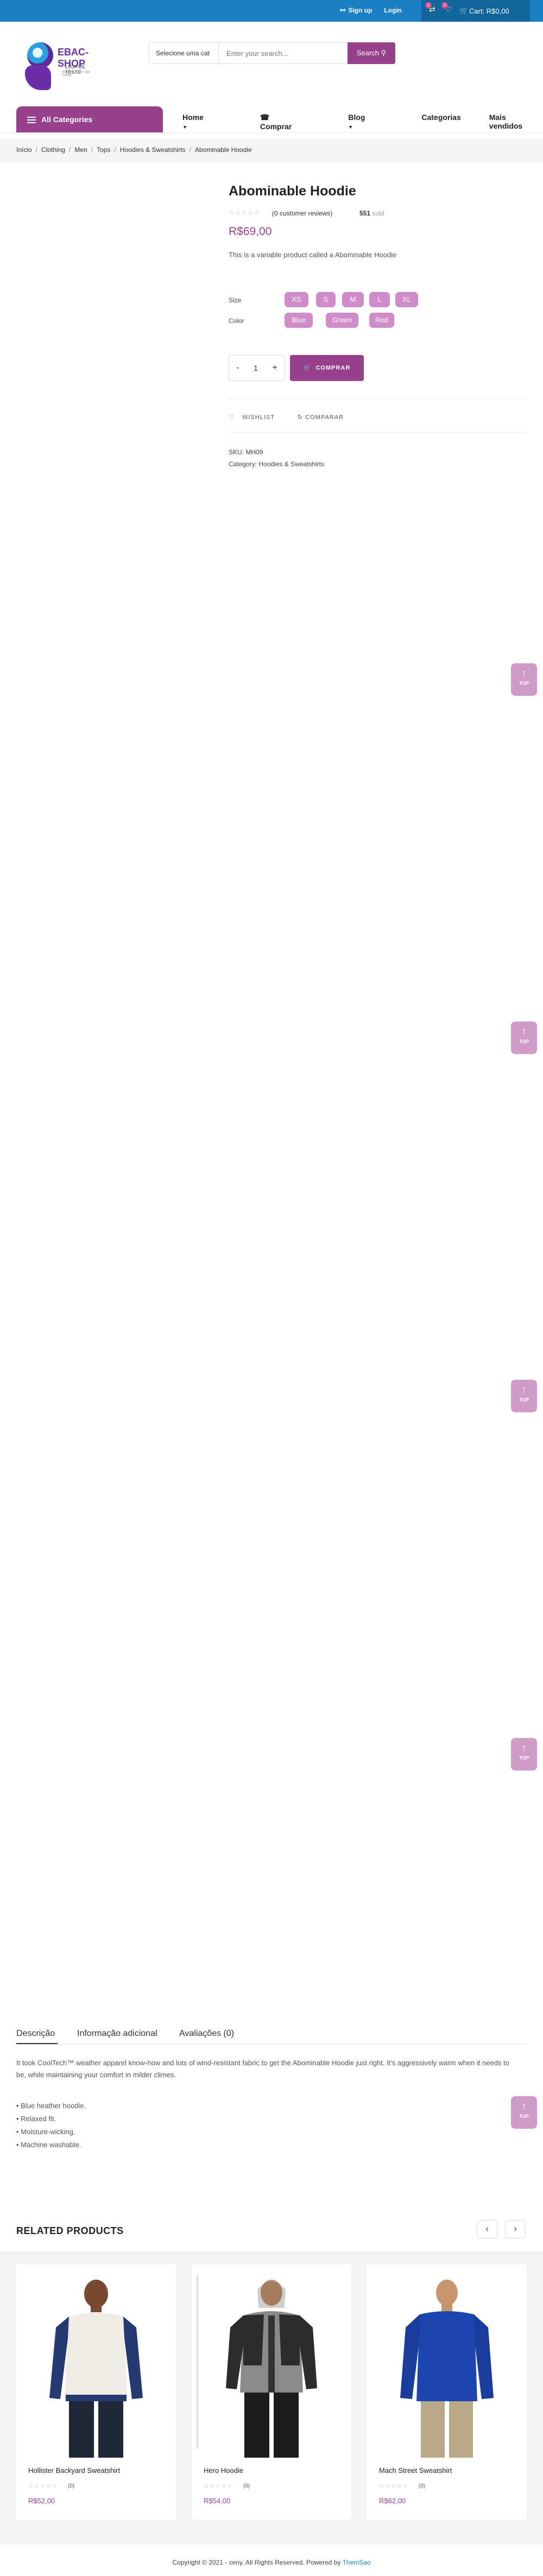 The height and width of the screenshot is (2576, 543). Describe the element at coordinates (37, 2044) in the screenshot. I see `active-tab-indicator` at that location.